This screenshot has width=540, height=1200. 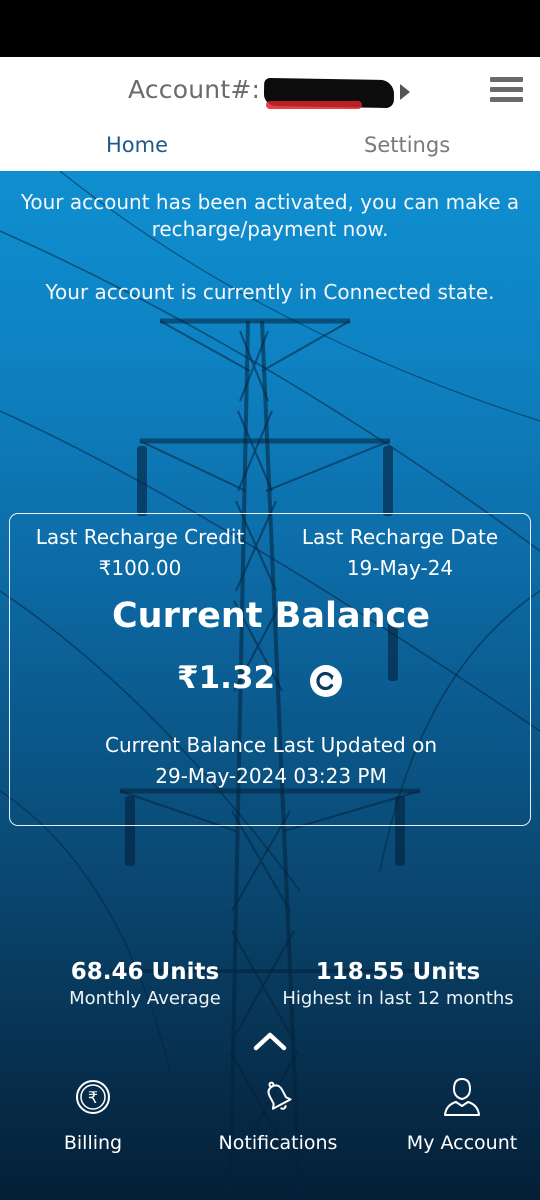 I want to click on account-number-label: Account#: 1, so click(x=206, y=89).